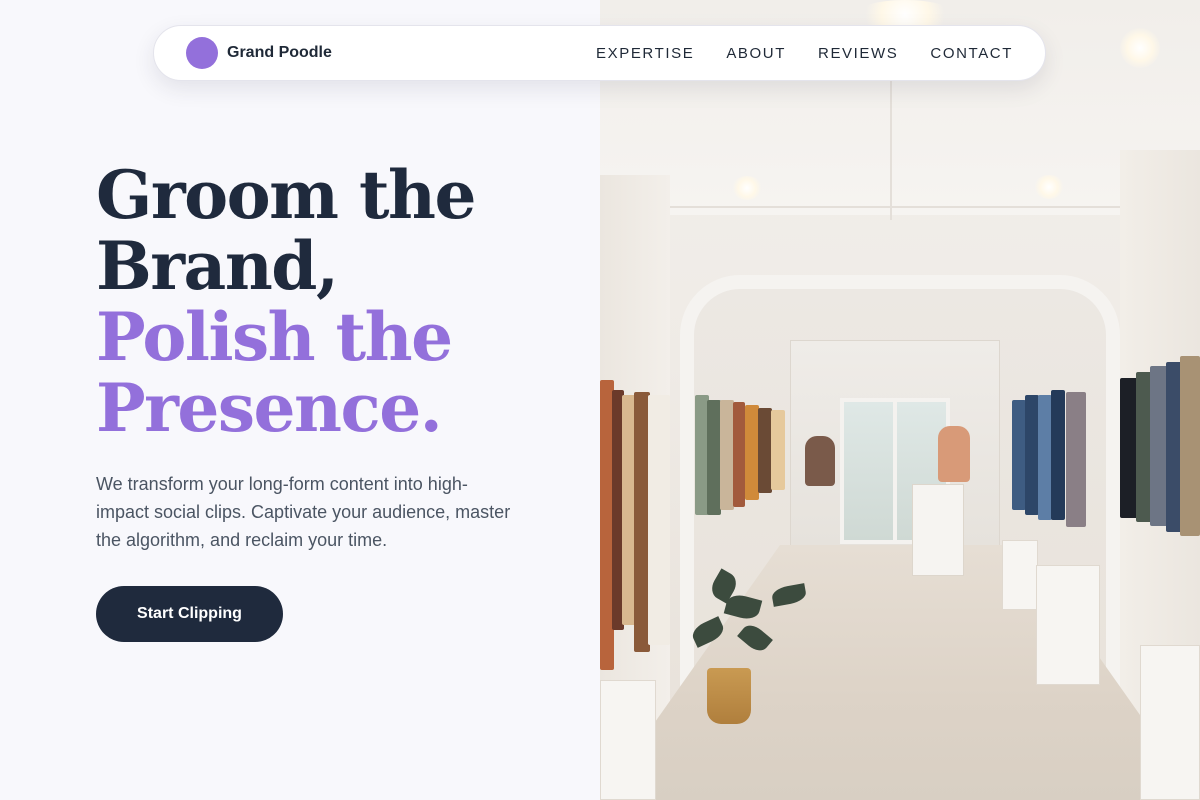 The height and width of the screenshot is (800, 1200). I want to click on start-clipping-button: Start Clipping, so click(189, 614).